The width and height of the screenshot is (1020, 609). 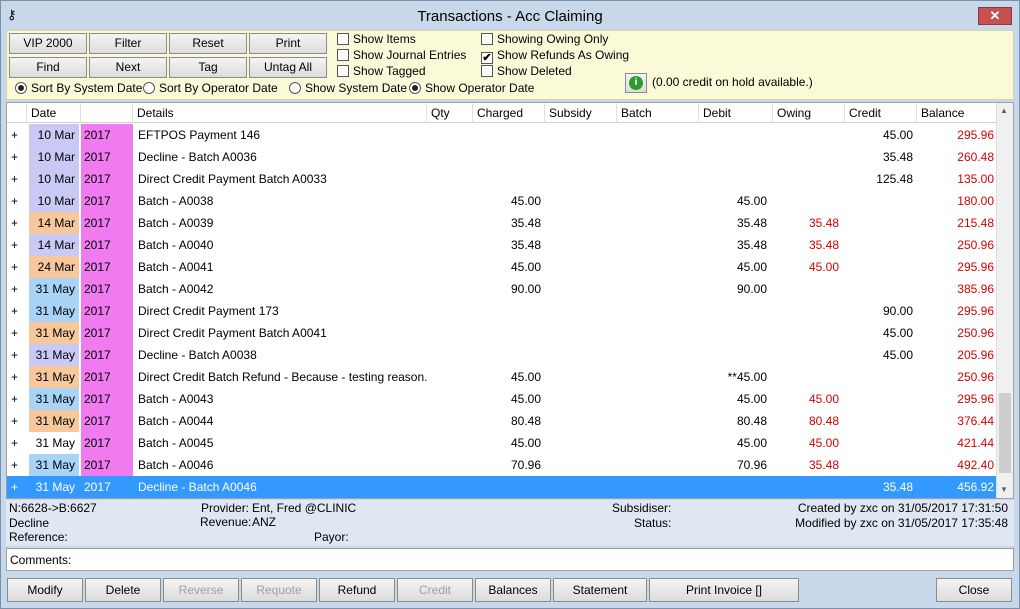 I want to click on header-credit: Credit, so click(x=881, y=113).